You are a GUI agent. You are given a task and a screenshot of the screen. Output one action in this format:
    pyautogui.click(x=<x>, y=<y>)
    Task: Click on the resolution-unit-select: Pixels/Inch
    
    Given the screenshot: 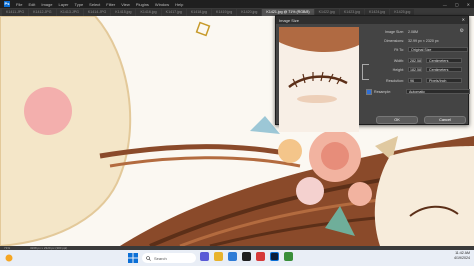 What is the action you would take?
    pyautogui.click(x=444, y=80)
    